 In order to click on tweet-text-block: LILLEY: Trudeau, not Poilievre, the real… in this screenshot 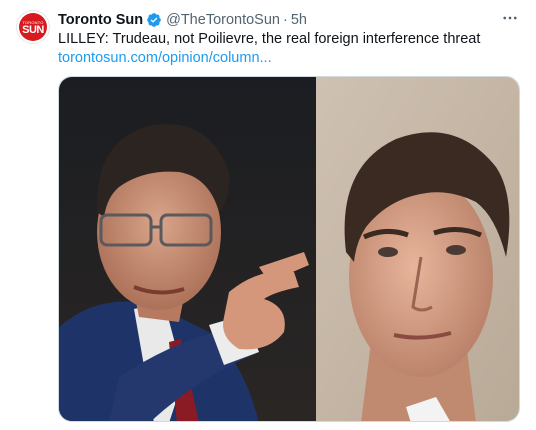, I will do `click(288, 49)`.